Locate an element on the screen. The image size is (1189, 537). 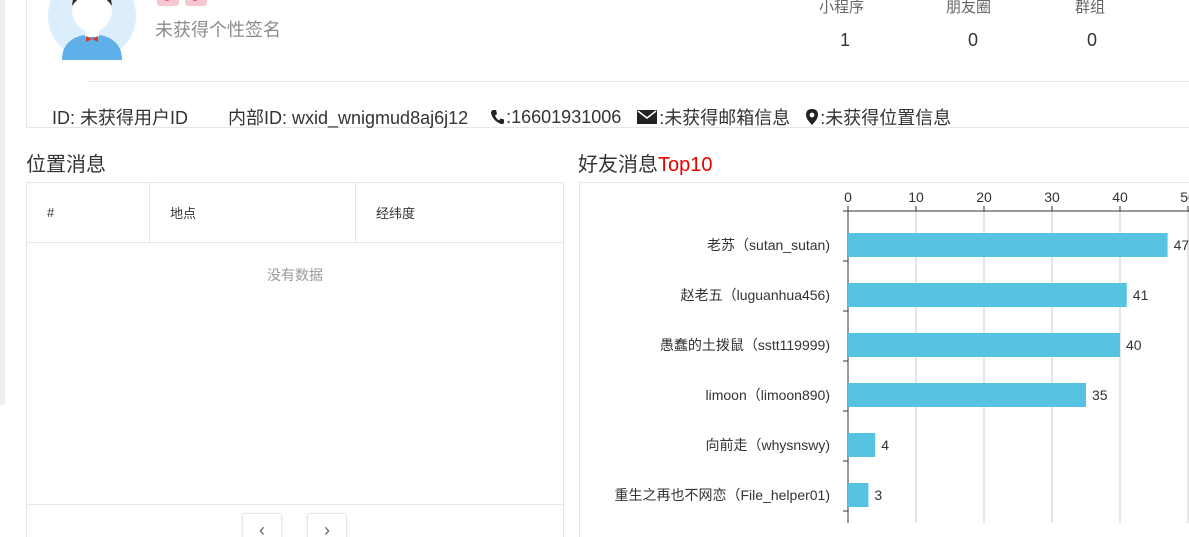
location-info: :未获得位置信息 is located at coordinates (878, 117).